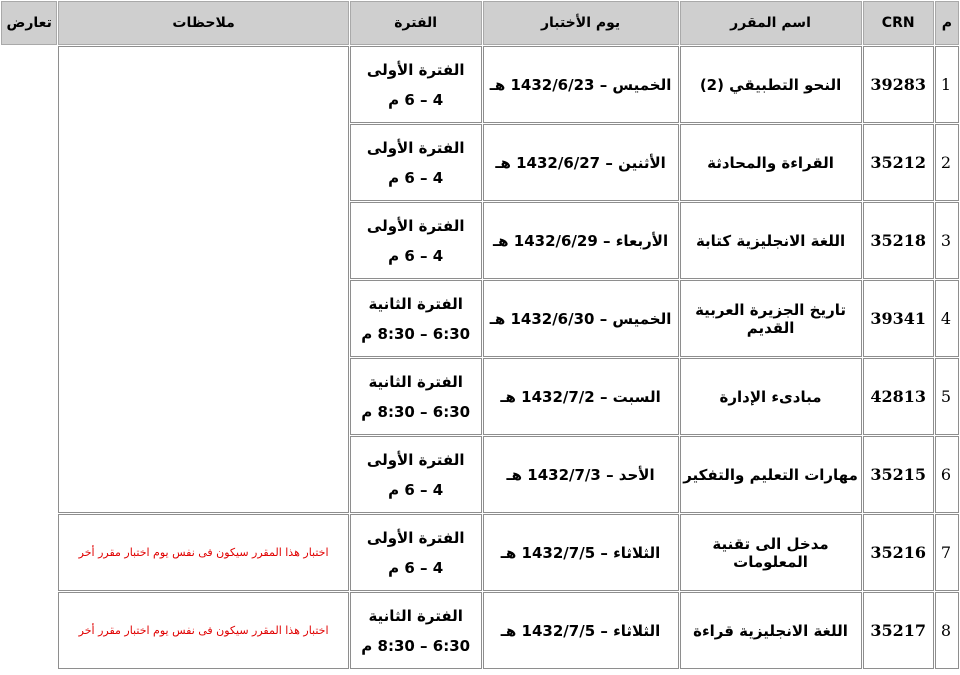 The height and width of the screenshot is (675, 960). I want to click on course-name-cell: القراءة والمحادثة, so click(770, 162).